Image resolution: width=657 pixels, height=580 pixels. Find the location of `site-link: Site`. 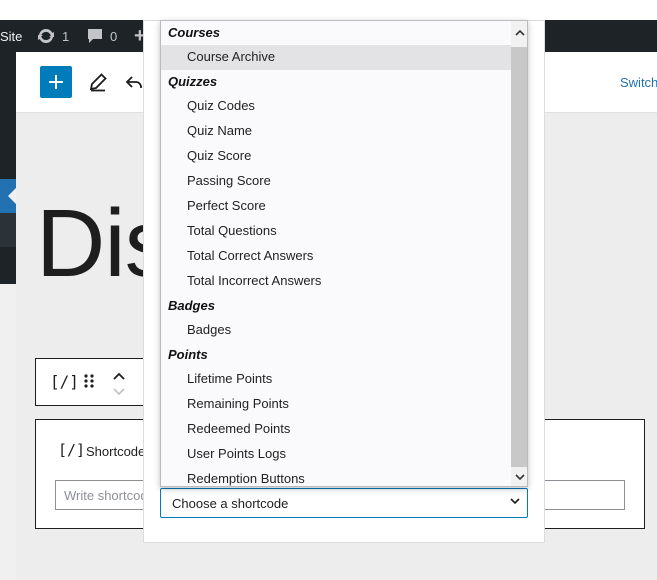

site-link: Site is located at coordinates (11, 36).